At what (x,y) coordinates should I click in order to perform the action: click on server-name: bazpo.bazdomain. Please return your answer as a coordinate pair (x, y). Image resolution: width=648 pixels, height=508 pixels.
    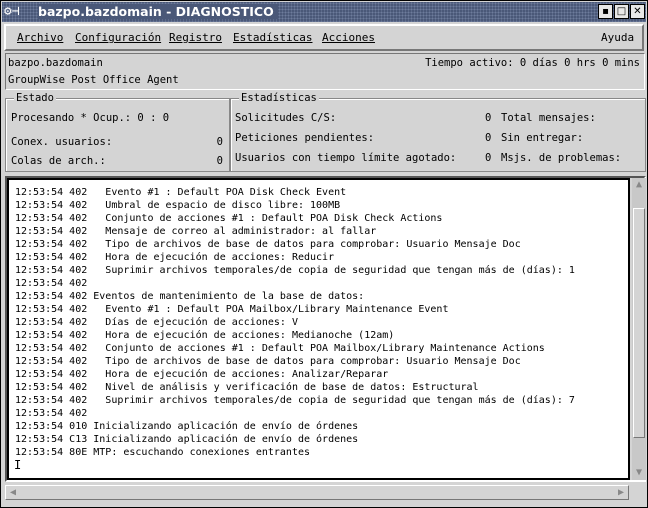
    Looking at the image, I should click on (55, 63).